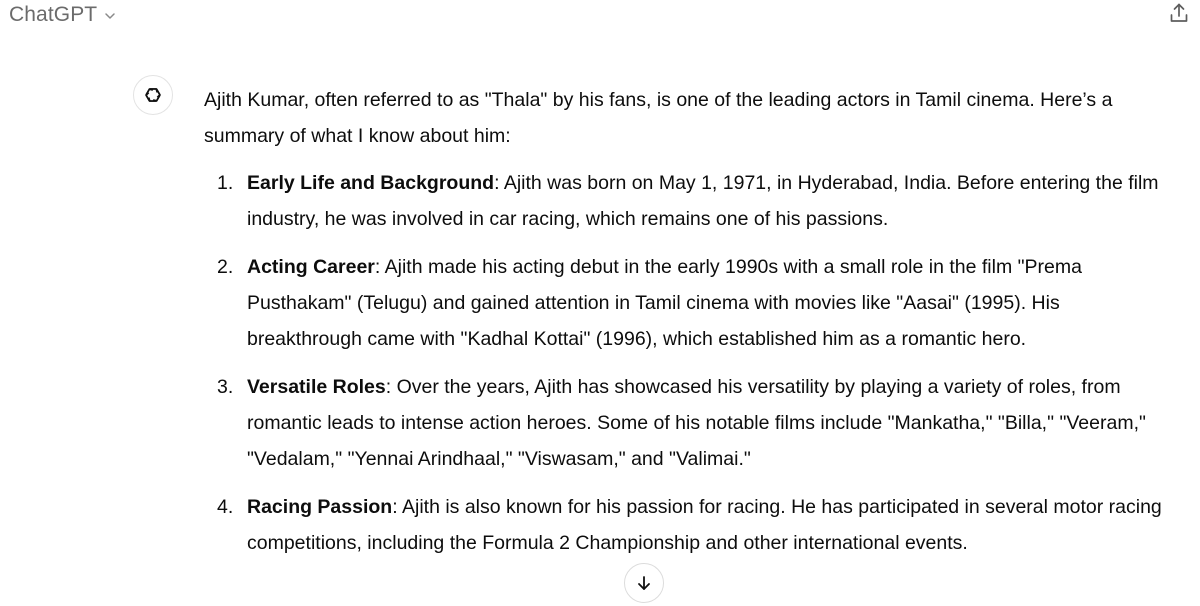 The image size is (1200, 606). Describe the element at coordinates (225, 183) in the screenshot. I see `list-number: 1.` at that location.